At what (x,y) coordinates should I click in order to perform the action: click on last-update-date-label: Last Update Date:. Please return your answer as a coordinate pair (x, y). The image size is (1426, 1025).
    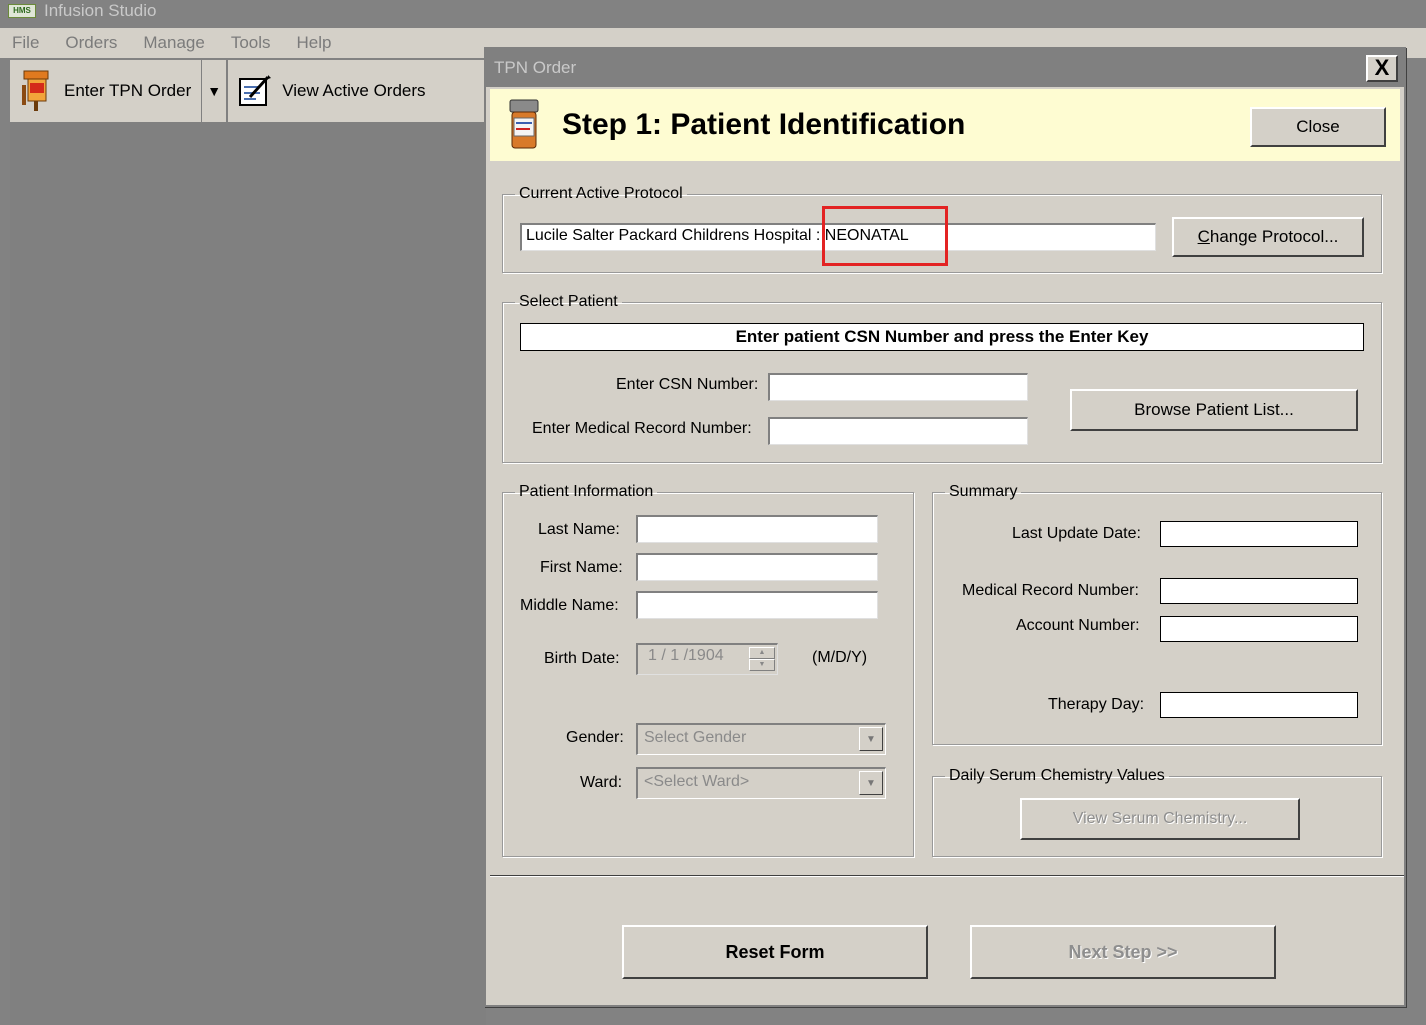
    Looking at the image, I should click on (1076, 533).